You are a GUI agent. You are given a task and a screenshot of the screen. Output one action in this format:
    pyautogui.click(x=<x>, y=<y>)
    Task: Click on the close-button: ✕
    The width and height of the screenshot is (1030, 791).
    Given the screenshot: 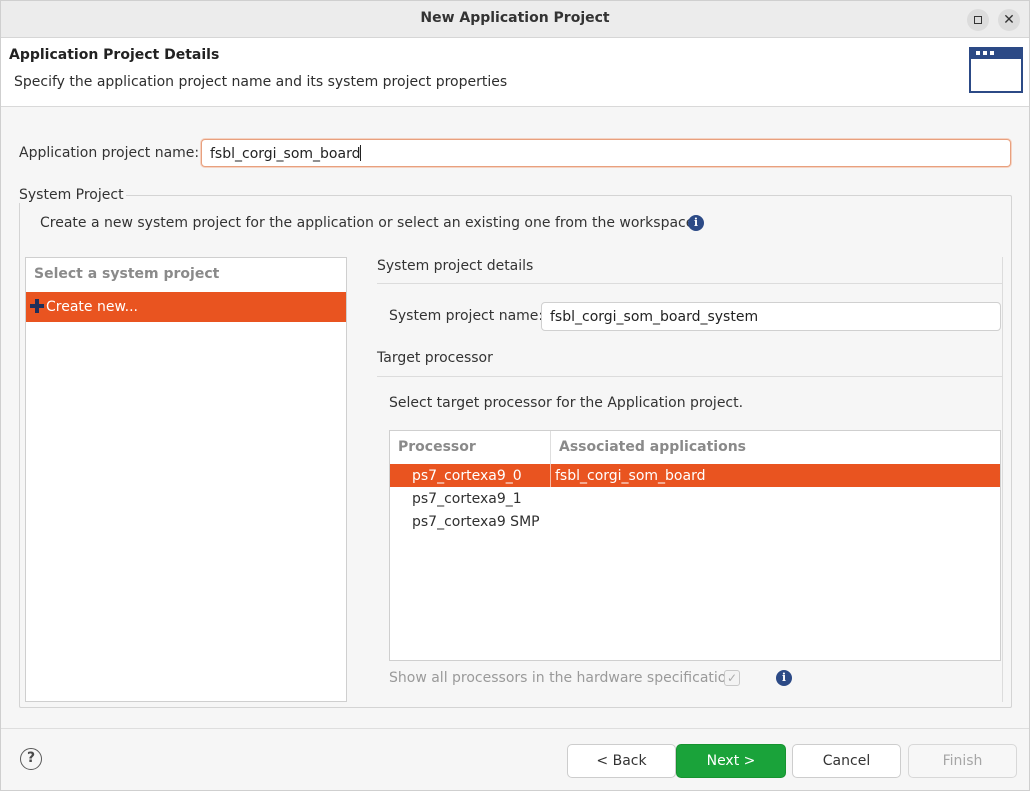 What is the action you would take?
    pyautogui.click(x=1009, y=20)
    